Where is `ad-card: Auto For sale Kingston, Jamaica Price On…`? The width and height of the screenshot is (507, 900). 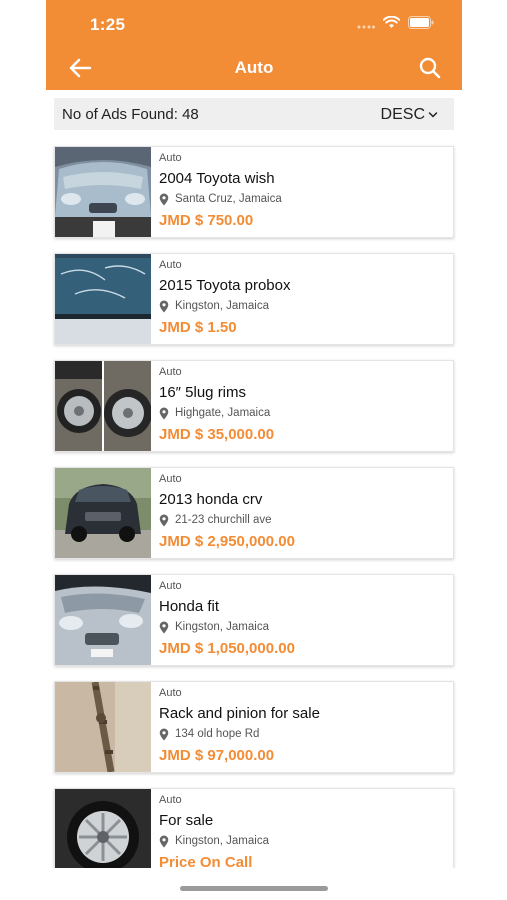 ad-card: Auto For sale Kingston, Jamaica Price On… is located at coordinates (254, 828).